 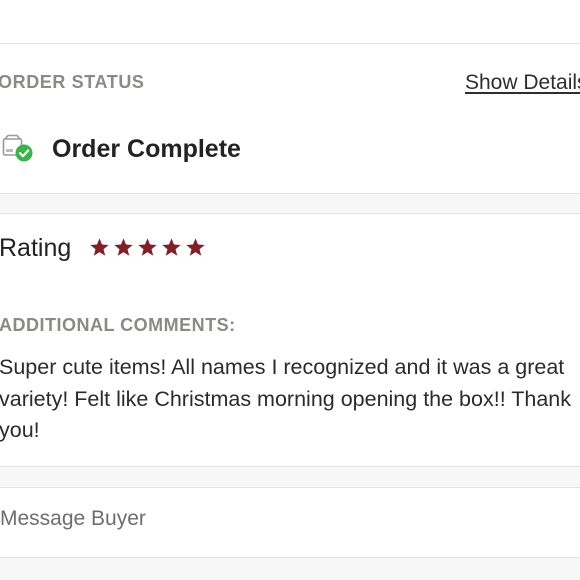 What do you see at coordinates (36, 248) in the screenshot?
I see `rating-label: Rating` at bounding box center [36, 248].